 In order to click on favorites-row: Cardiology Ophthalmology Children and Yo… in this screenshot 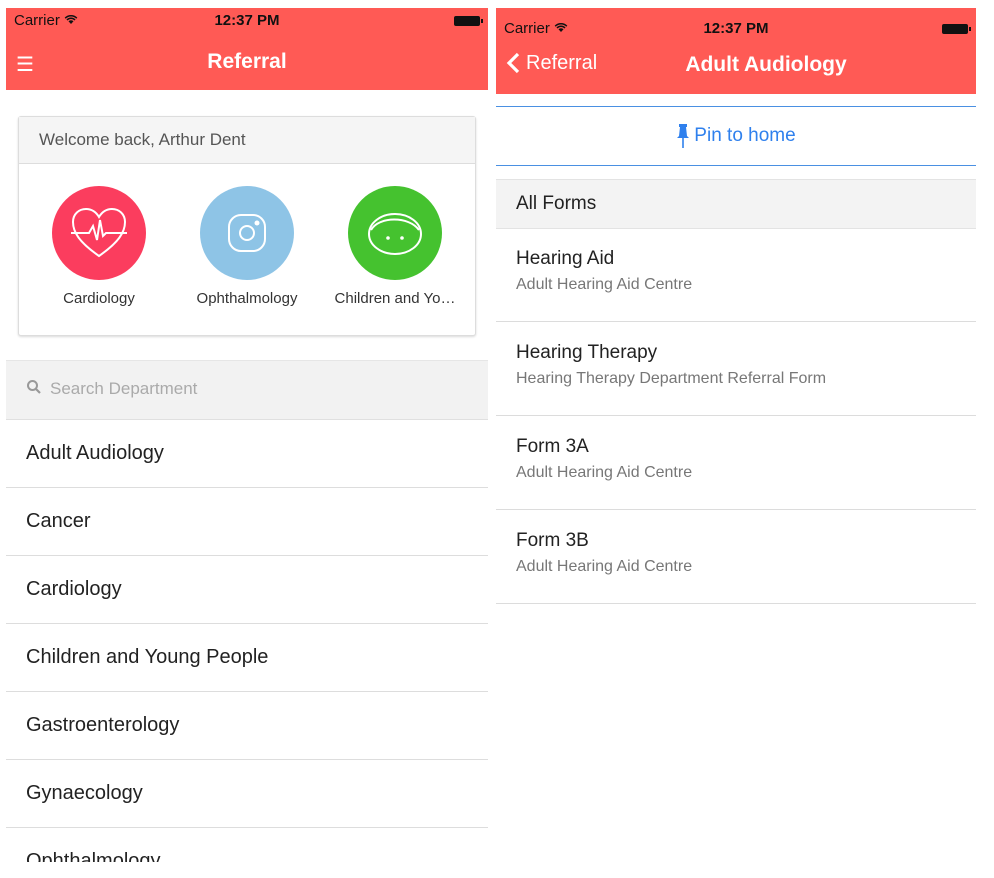, I will do `click(247, 249)`.